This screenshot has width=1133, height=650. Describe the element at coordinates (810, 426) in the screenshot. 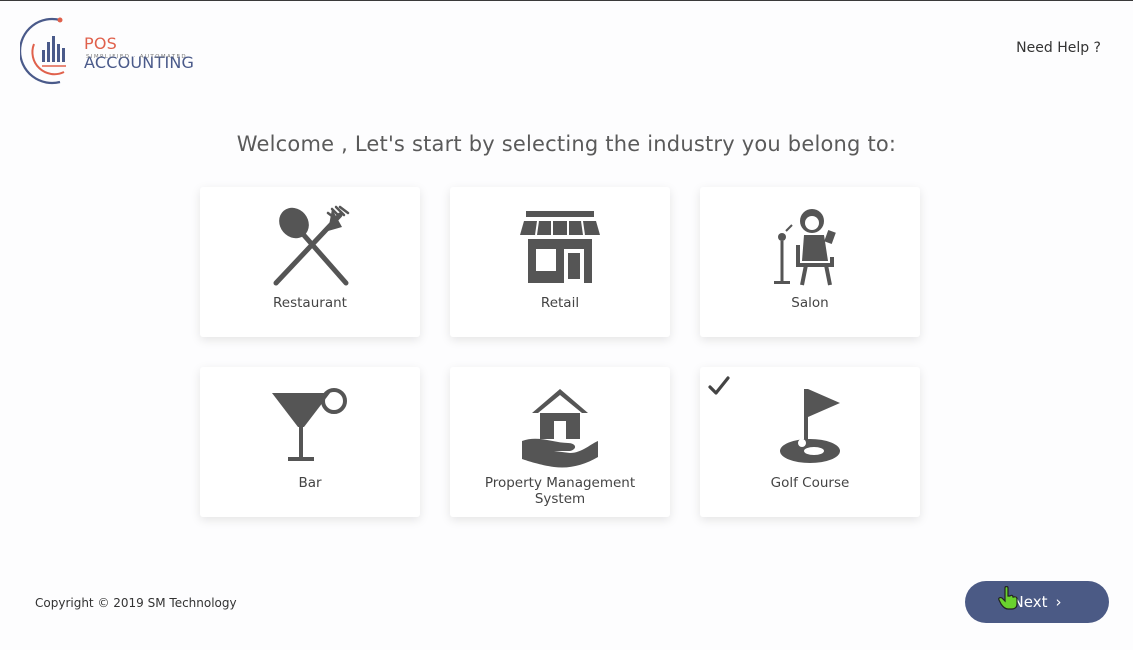

I see `golf-flag-icon` at that location.